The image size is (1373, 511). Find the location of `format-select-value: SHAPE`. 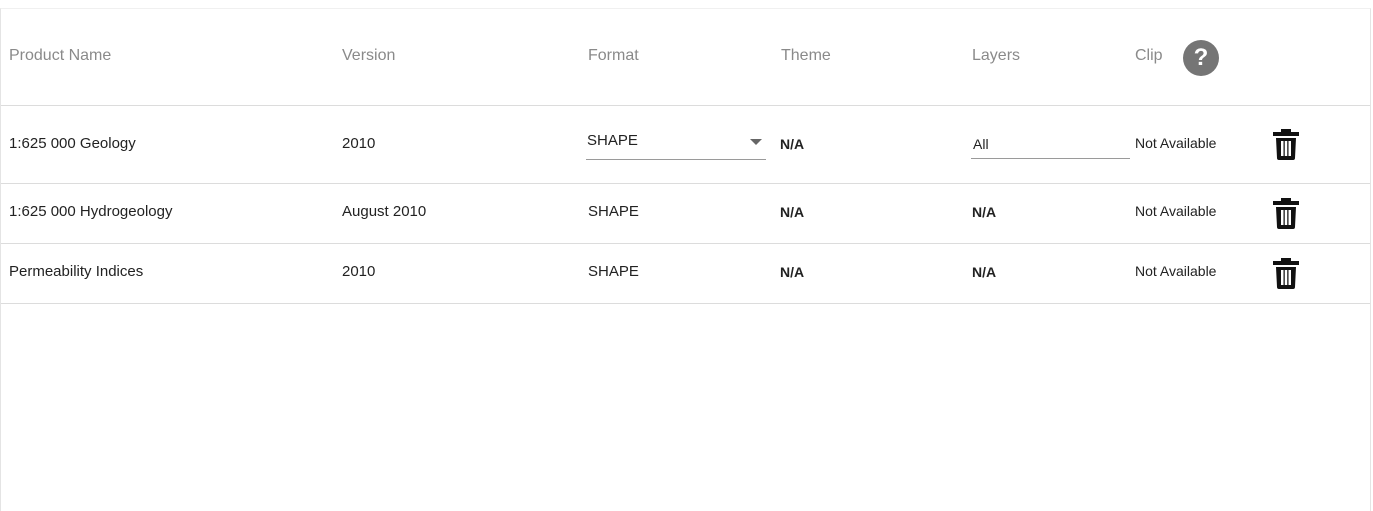

format-select-value: SHAPE is located at coordinates (612, 140).